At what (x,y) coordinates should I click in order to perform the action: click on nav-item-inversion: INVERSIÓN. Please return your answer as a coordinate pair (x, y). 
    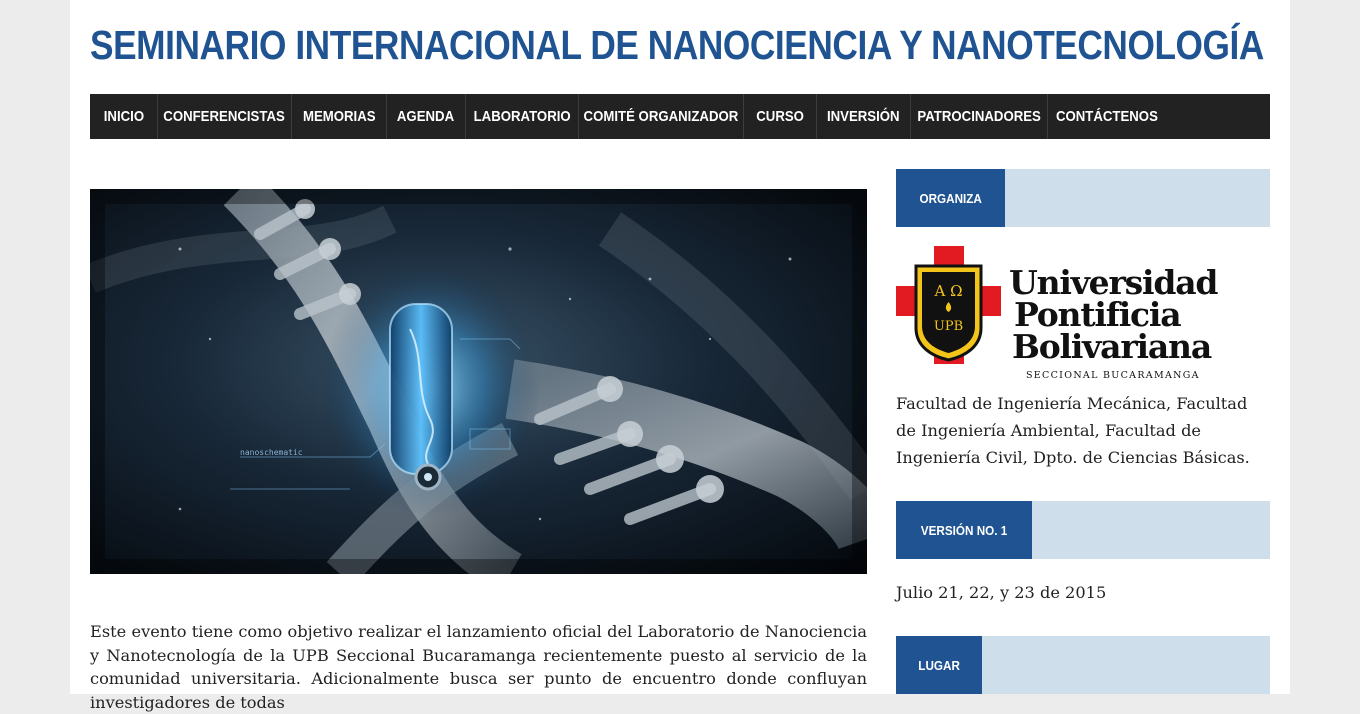
    Looking at the image, I should click on (864, 116).